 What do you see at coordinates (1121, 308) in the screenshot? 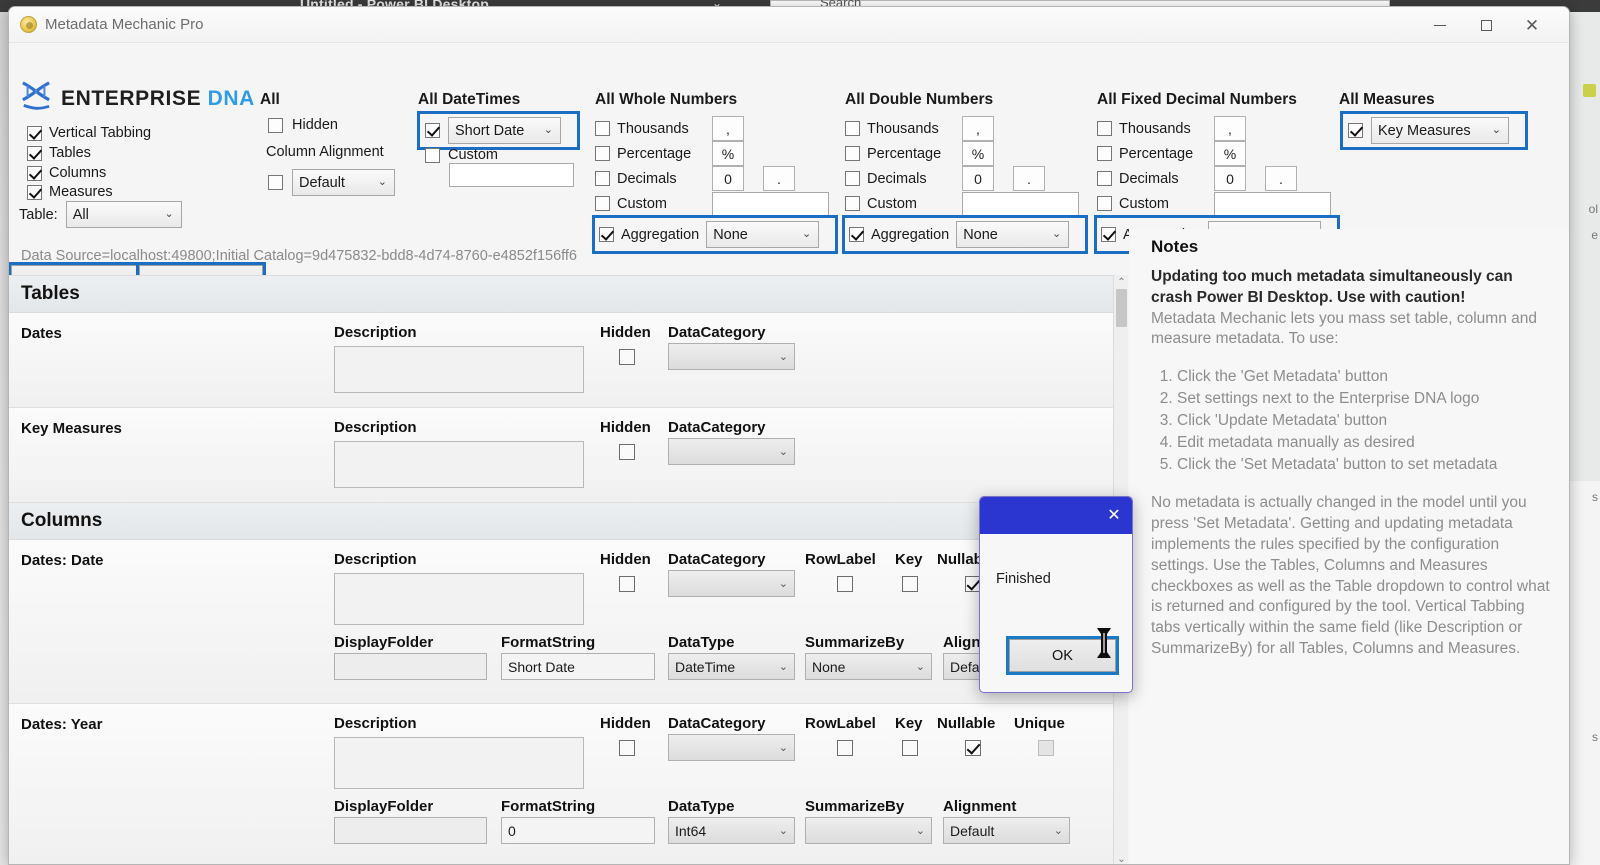
I see `scrollbar-thumb` at bounding box center [1121, 308].